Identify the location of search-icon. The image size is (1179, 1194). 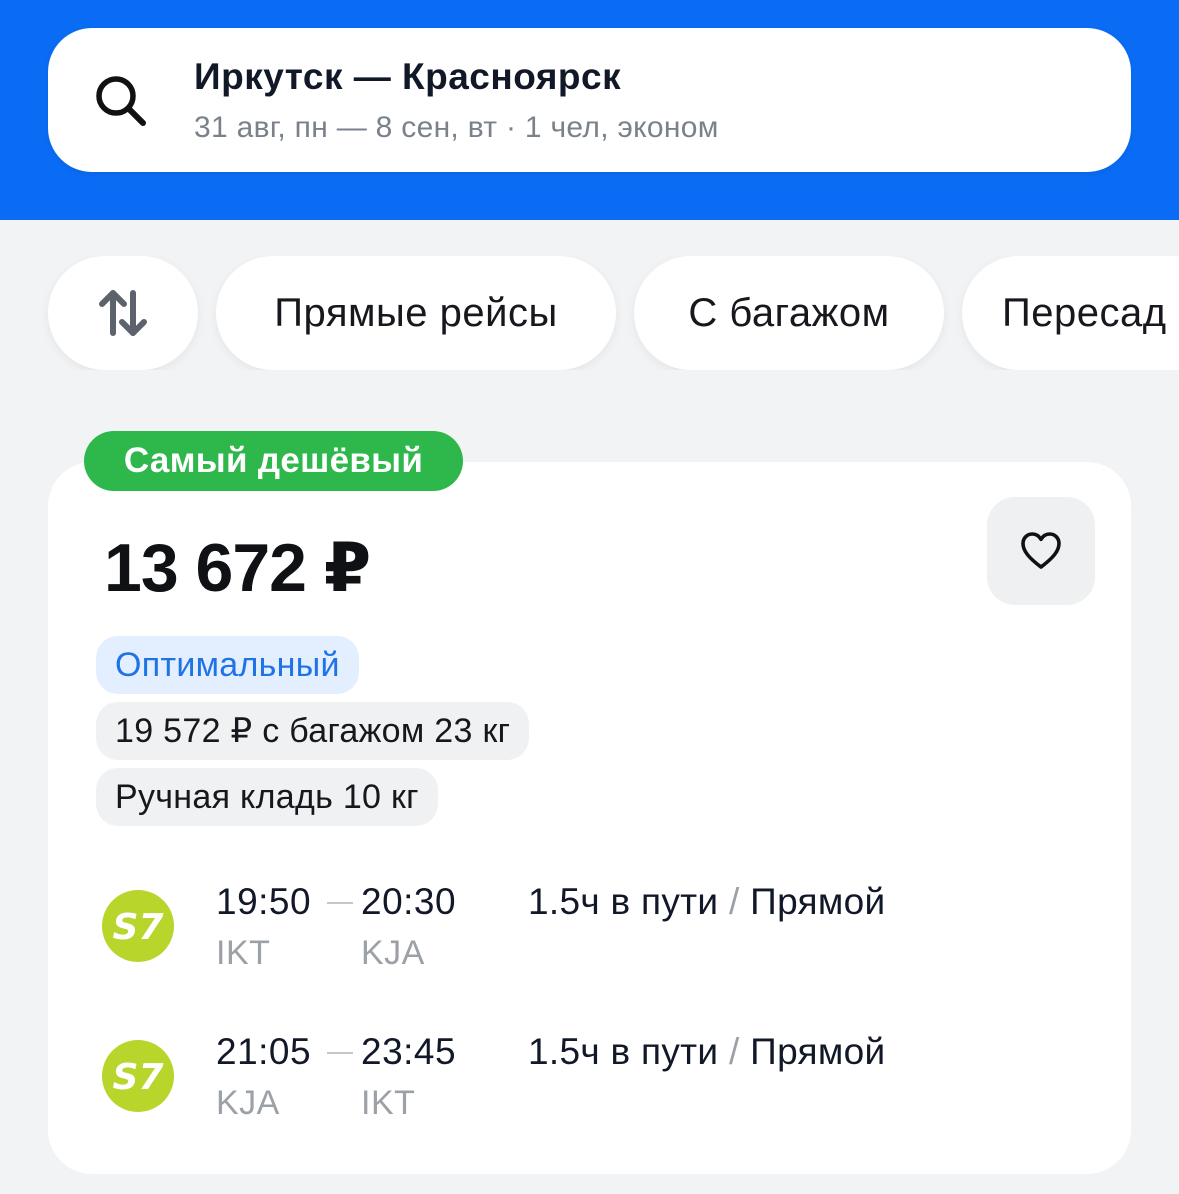
(121, 101).